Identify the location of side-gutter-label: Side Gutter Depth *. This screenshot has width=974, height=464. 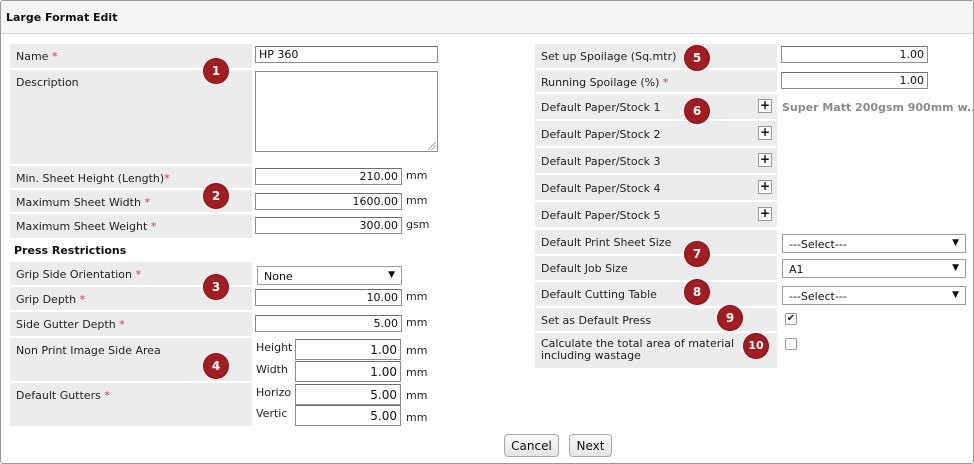
(131, 324).